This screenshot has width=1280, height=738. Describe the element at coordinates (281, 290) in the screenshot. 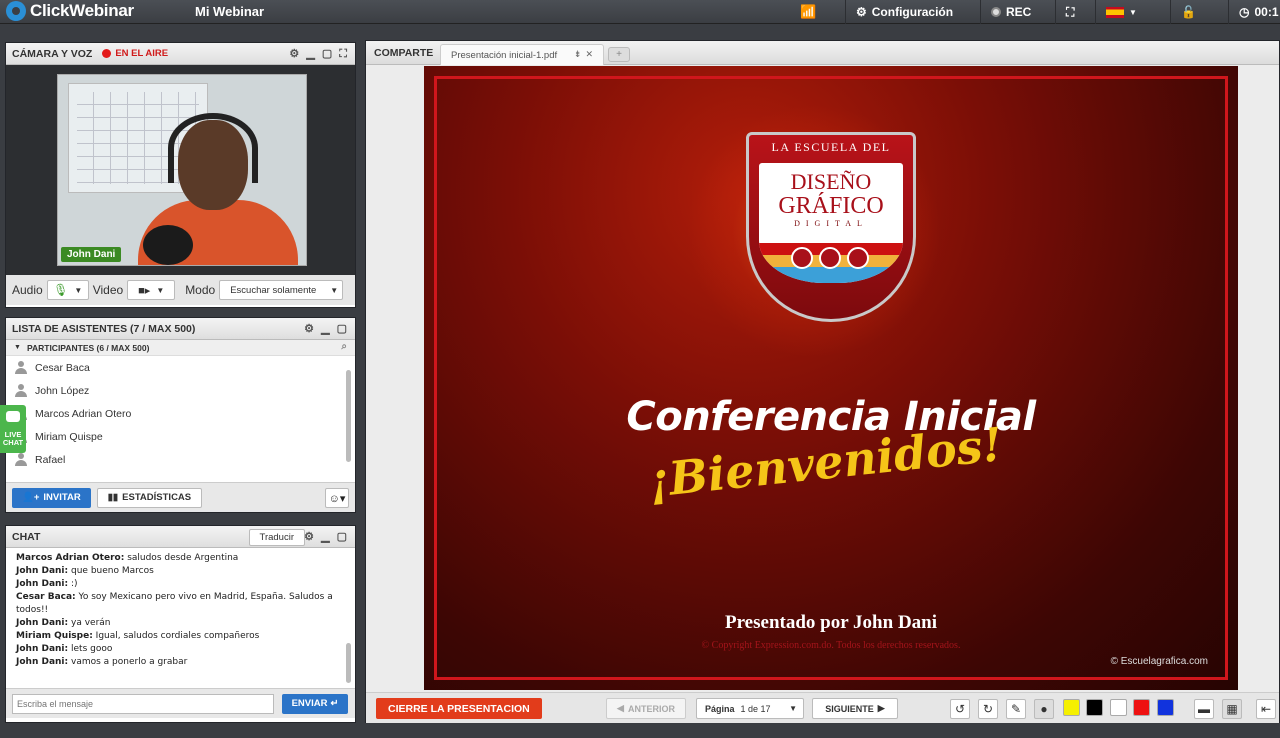

I see `mode-select: Escuchar solamente ▼` at that location.